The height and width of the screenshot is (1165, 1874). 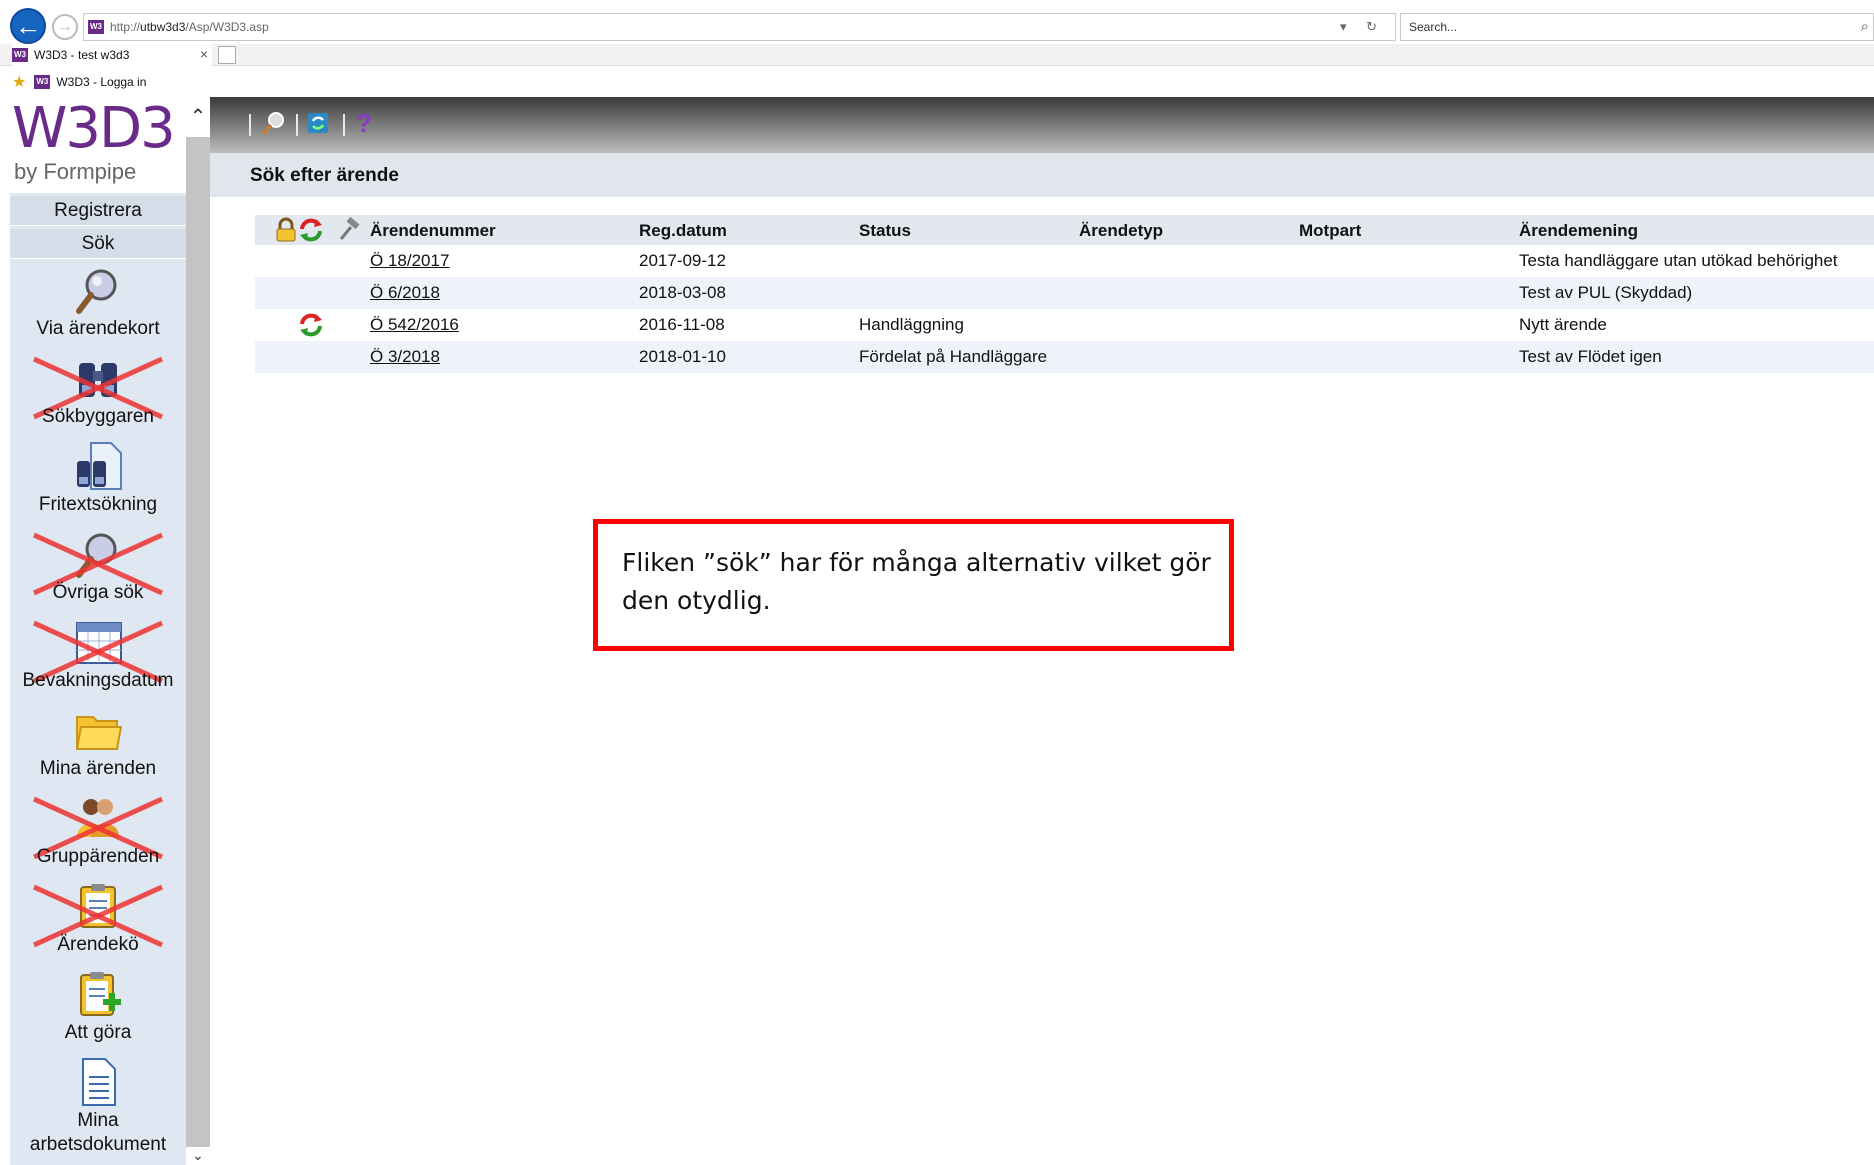 I want to click on case-status: Handläggning, so click(x=911, y=324).